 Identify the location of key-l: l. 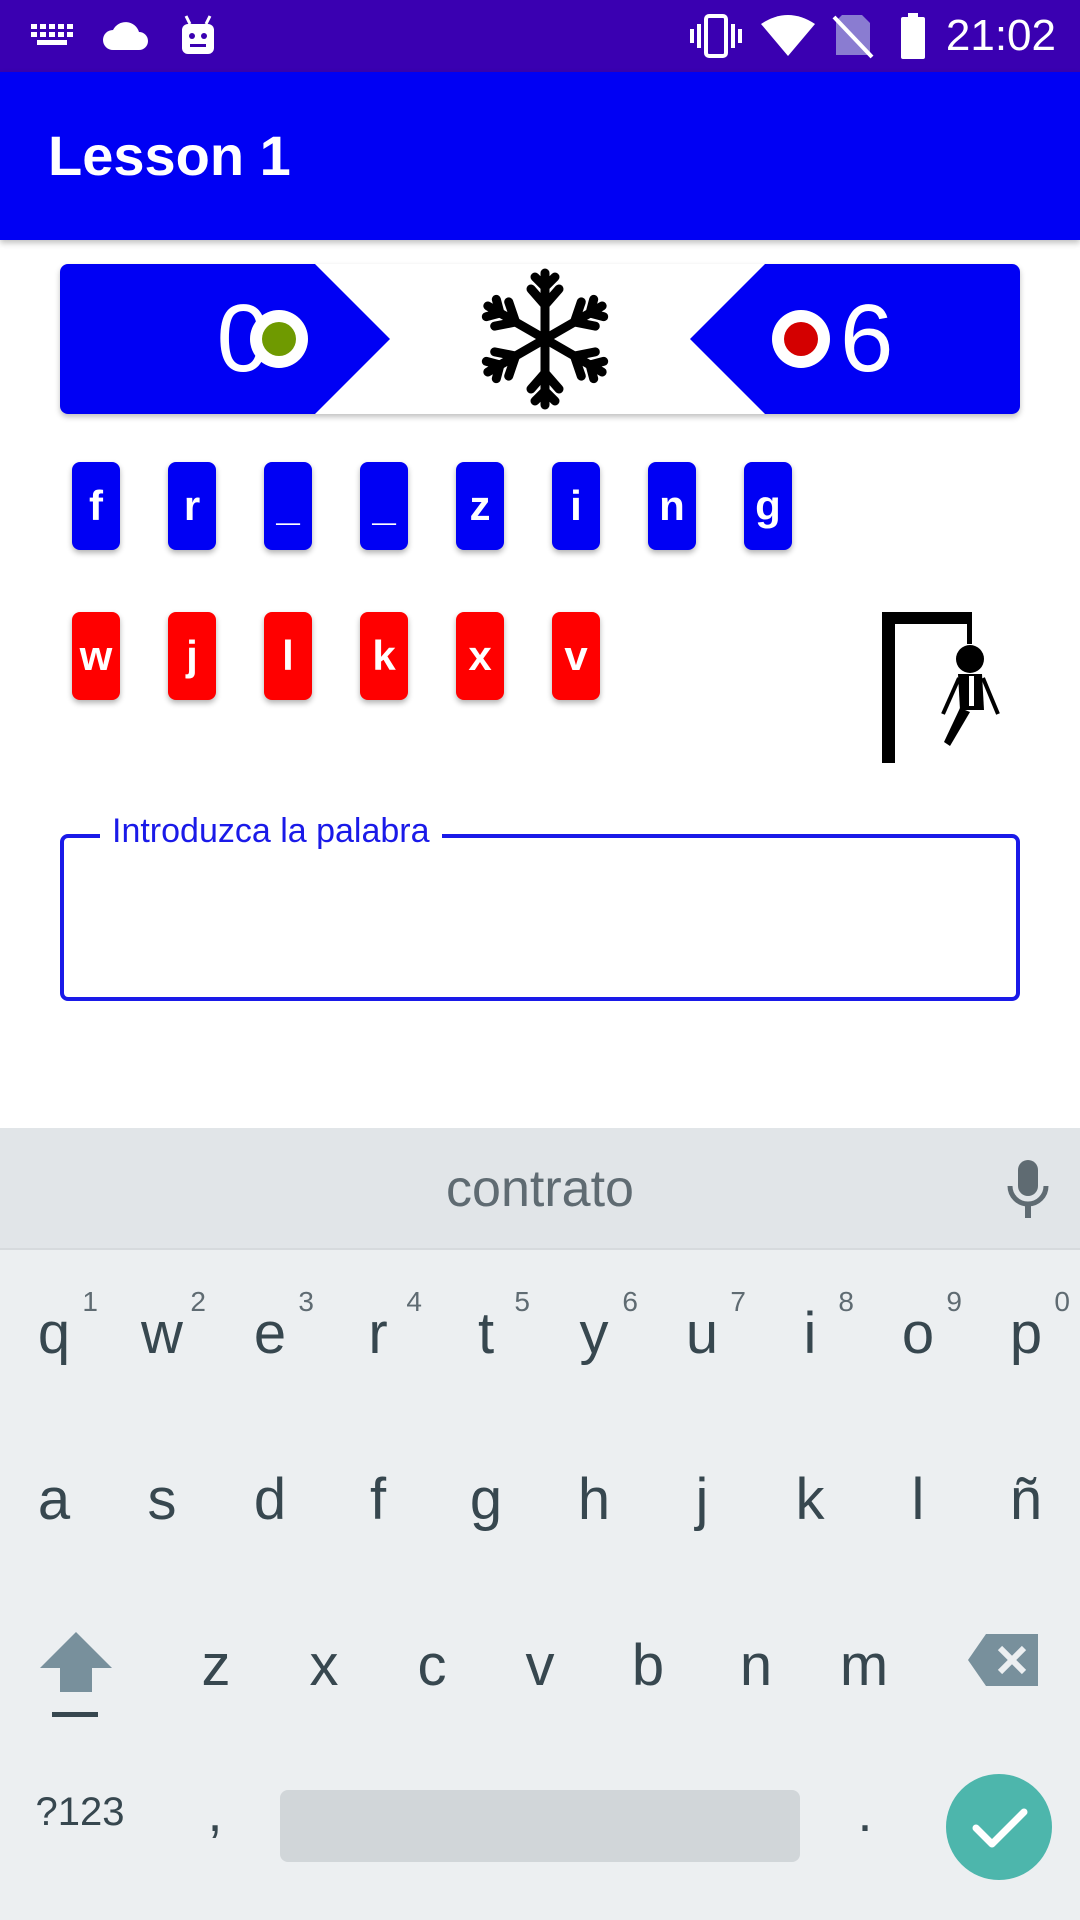
(918, 1506).